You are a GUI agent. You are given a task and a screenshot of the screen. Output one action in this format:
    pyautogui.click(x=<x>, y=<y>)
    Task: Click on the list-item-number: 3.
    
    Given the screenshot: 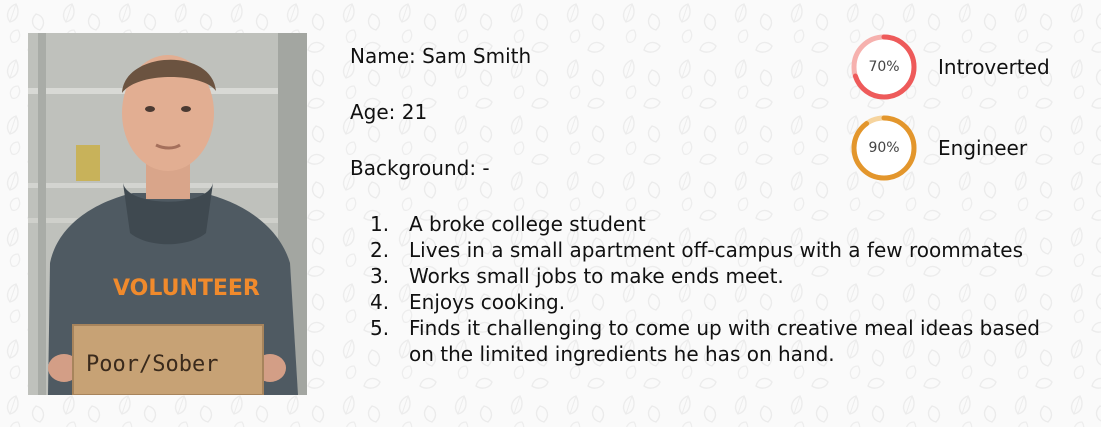 What is the action you would take?
    pyautogui.click(x=380, y=276)
    